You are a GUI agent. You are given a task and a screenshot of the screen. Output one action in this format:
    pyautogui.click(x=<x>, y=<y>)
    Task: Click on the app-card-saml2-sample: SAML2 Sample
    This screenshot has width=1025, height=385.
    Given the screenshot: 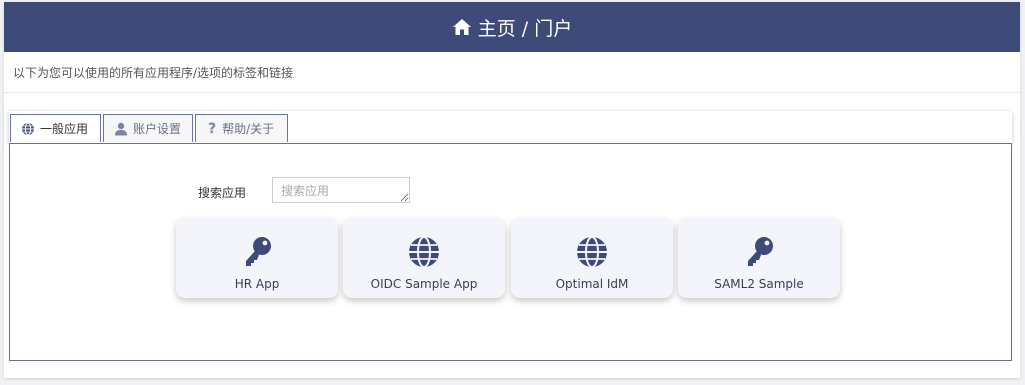 What is the action you would take?
    pyautogui.click(x=759, y=258)
    